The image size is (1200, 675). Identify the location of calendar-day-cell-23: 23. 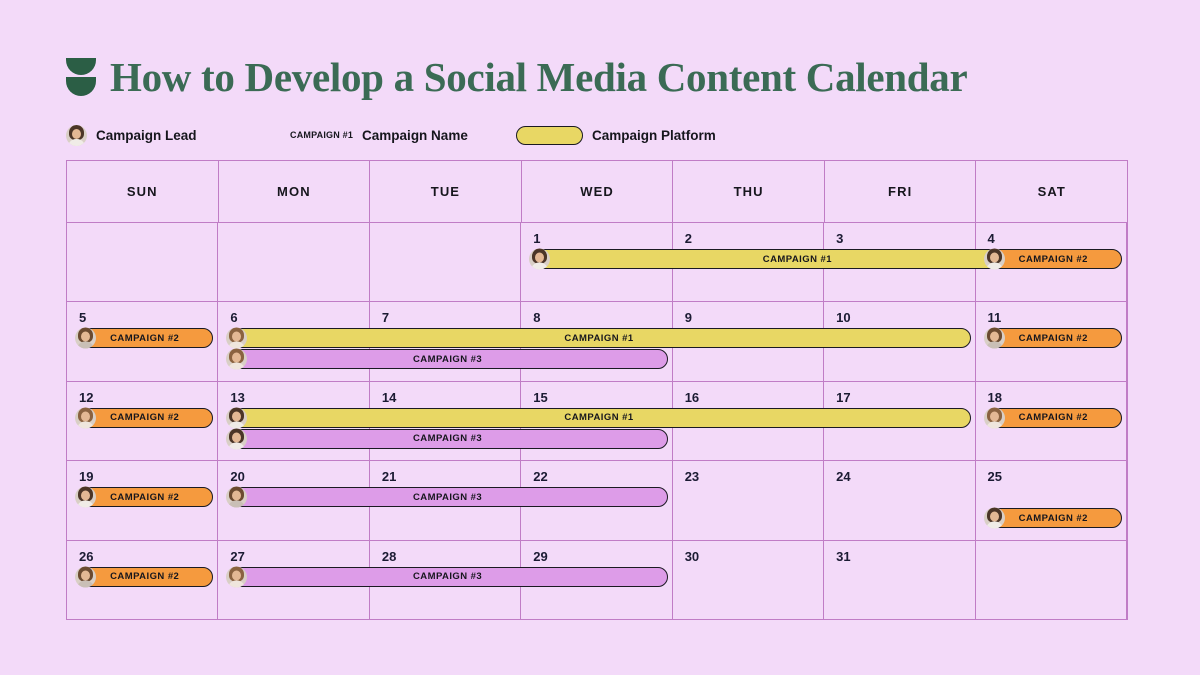
(748, 501).